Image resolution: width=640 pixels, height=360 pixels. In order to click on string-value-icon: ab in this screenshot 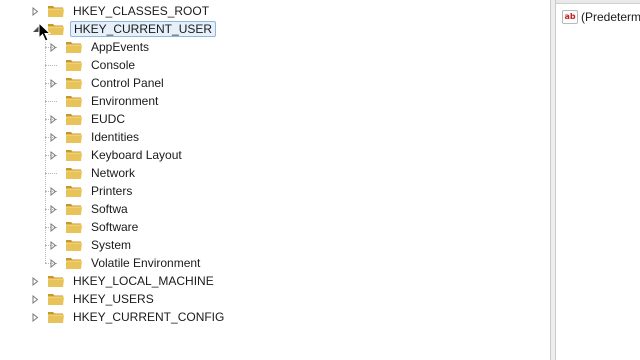, I will do `click(570, 17)`.